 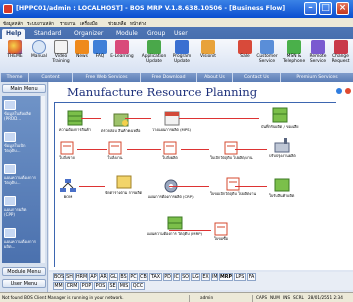 What do you see at coordinates (61, 56) in the screenshot?
I see `video-training-button: Video Training` at bounding box center [61, 56].